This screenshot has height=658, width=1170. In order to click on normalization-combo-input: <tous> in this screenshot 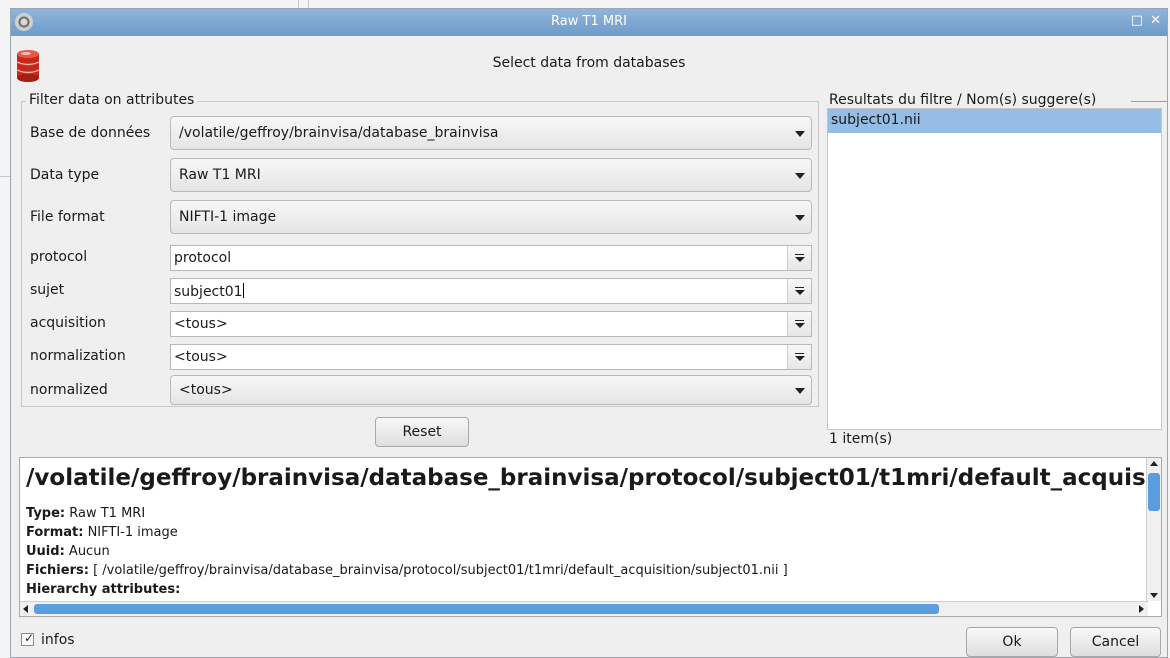, I will do `click(491, 357)`.